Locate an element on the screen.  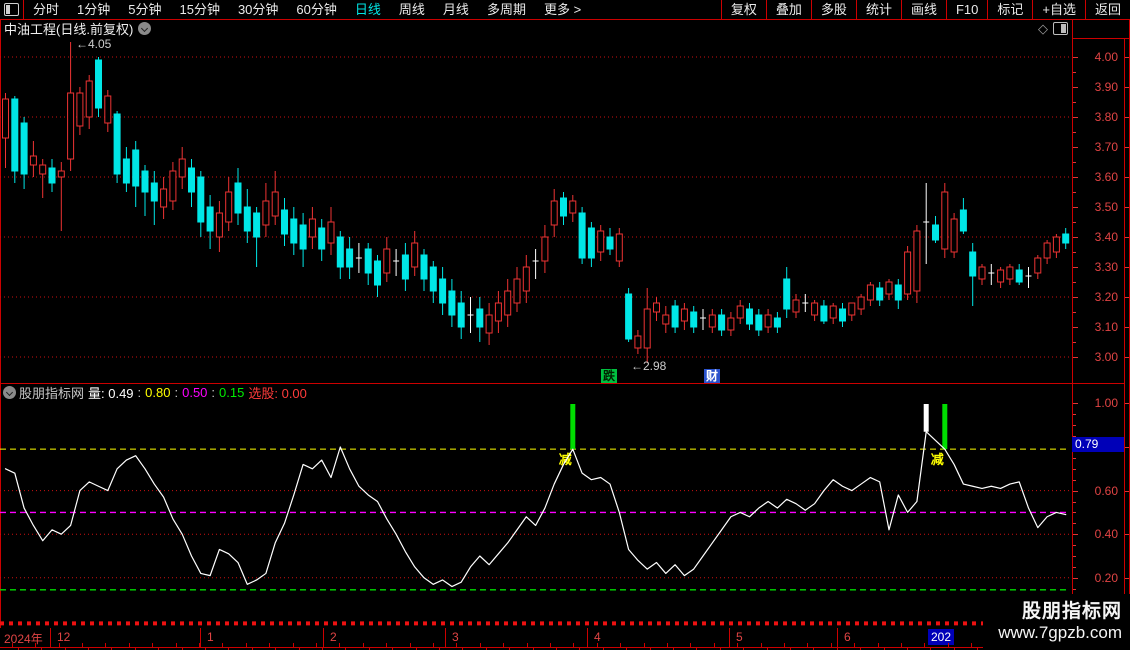
panel-toggle-icon is located at coordinates (1060, 28).